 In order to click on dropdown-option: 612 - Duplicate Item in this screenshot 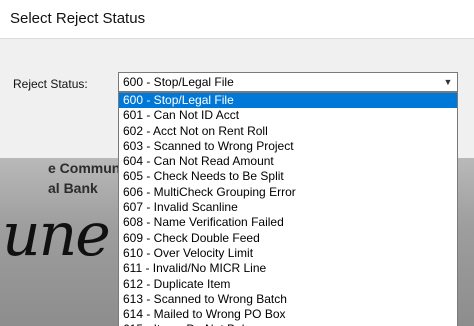, I will do `click(288, 284)`.